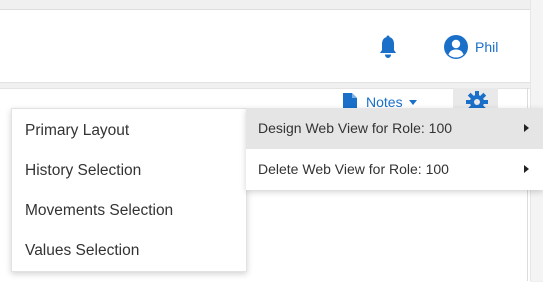 The width and height of the screenshot is (543, 282). Describe the element at coordinates (388, 47) in the screenshot. I see `bell-icon` at that location.